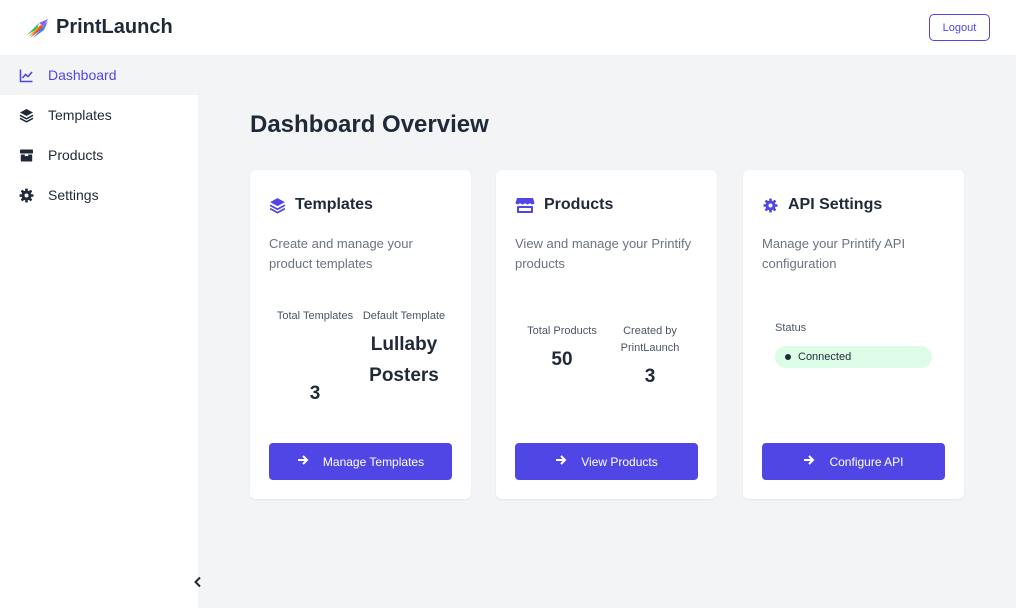 The image size is (1016, 608). I want to click on brand: PrintLaunch, so click(98, 28).